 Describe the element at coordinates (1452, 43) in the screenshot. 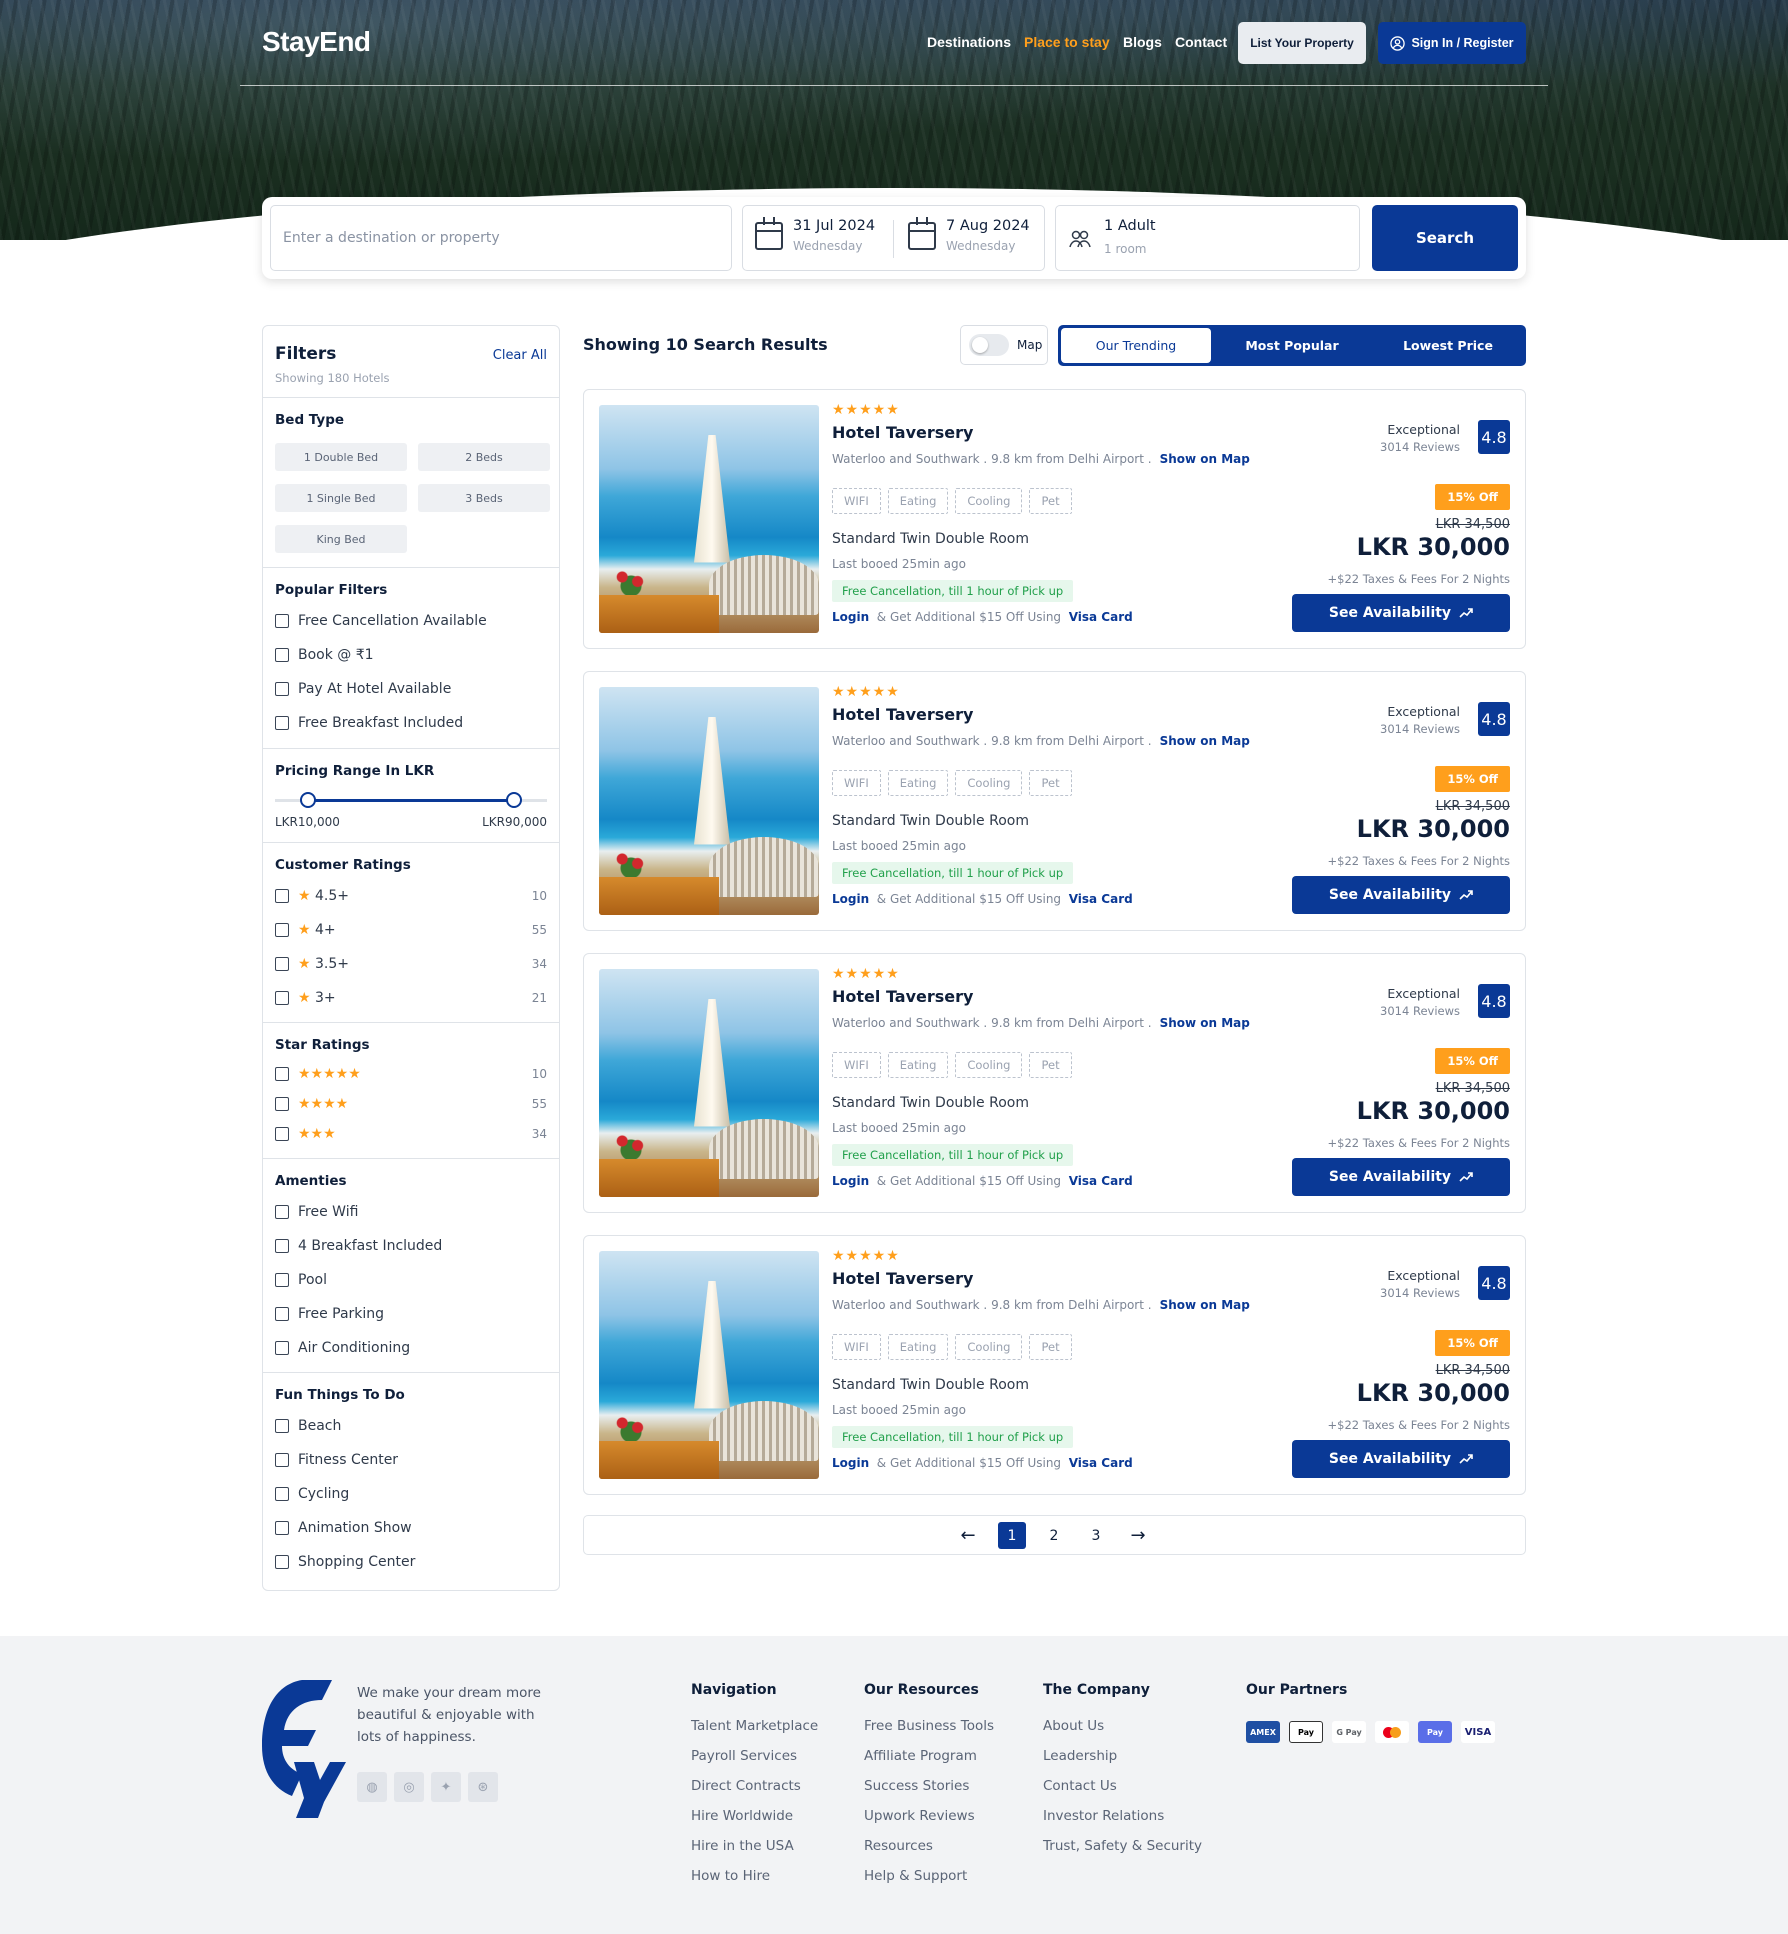

I see `sign-in-button: Sign In / Register` at that location.